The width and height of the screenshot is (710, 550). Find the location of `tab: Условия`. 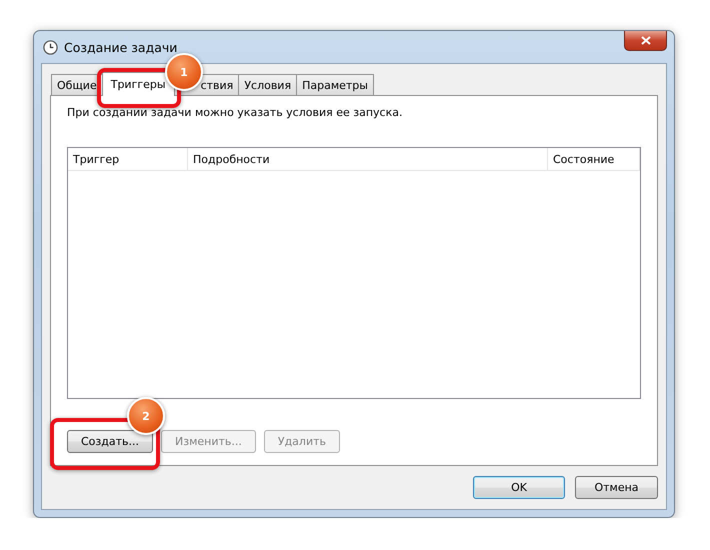

tab: Условия is located at coordinates (268, 84).